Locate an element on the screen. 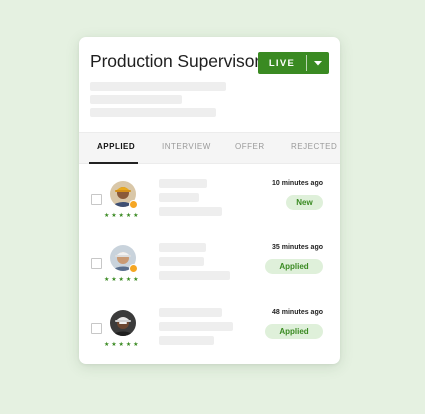 The height and width of the screenshot is (414, 425). active-tab-indicator is located at coordinates (113, 163).